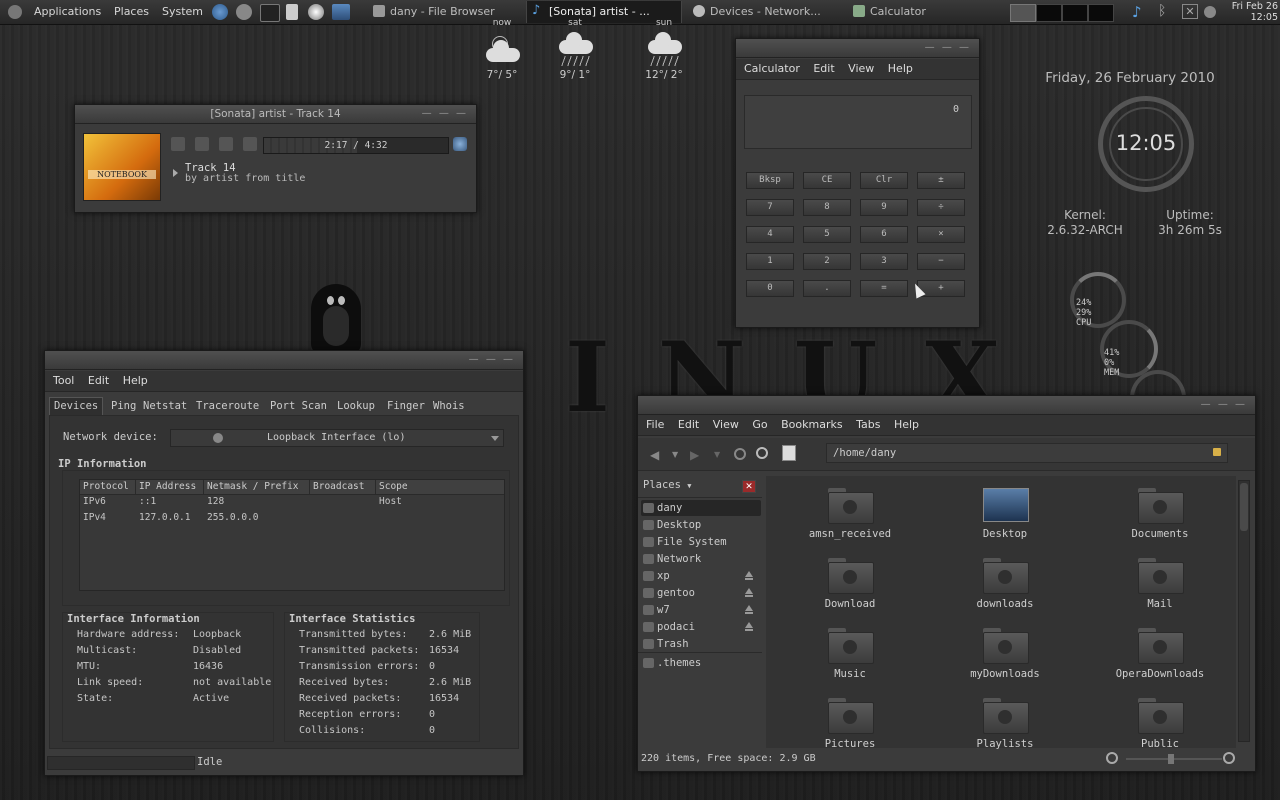 The image size is (1280, 800). What do you see at coordinates (884, 207) in the screenshot?
I see `calc-key: 9` at bounding box center [884, 207].